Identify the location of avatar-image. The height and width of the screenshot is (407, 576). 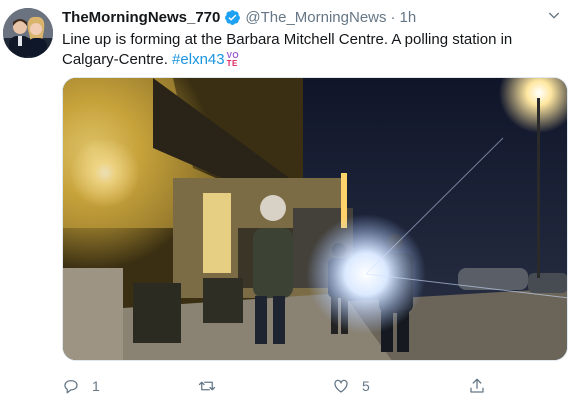
(28, 33).